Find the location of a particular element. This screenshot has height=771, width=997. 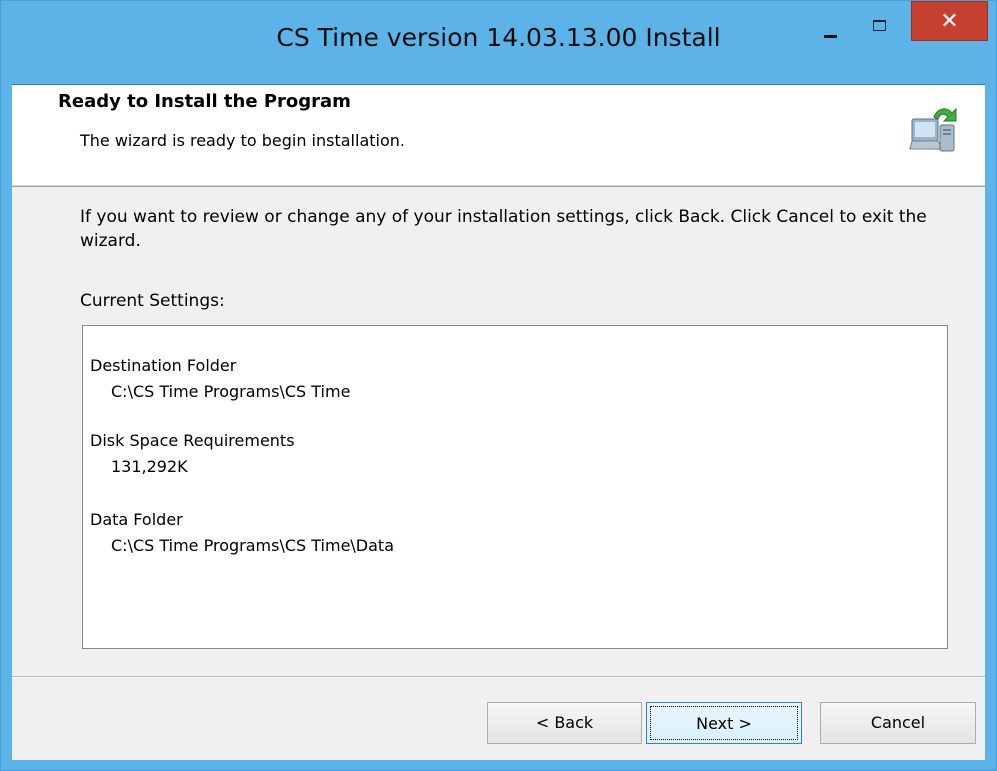

computer-install-icon is located at coordinates (933, 129).